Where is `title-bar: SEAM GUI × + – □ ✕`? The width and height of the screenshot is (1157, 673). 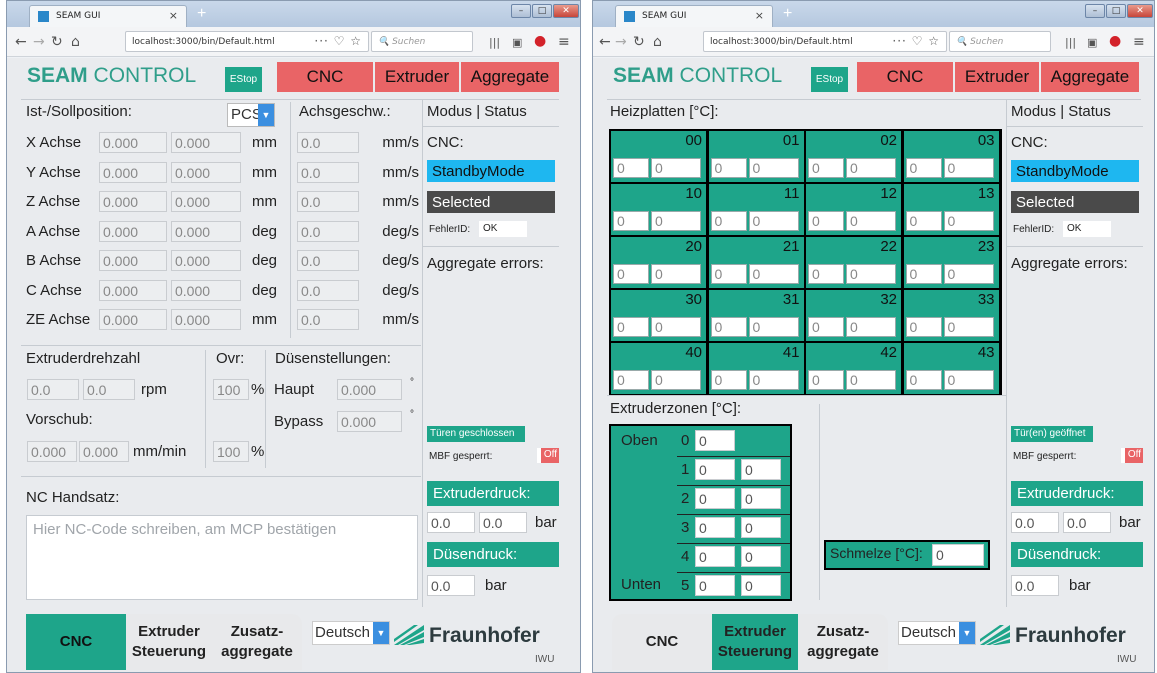
title-bar: SEAM GUI × + – □ ✕ is located at coordinates (873, 14).